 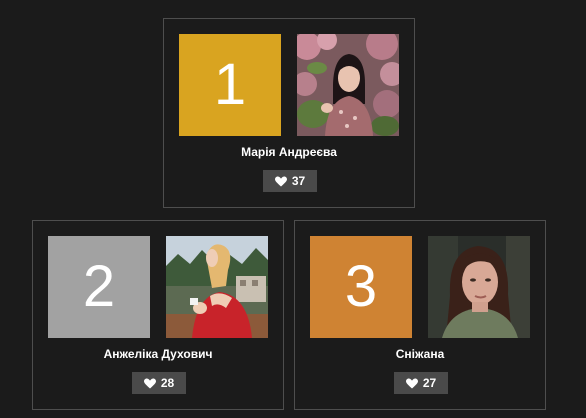 I want to click on contestant-name: Сніжана, so click(x=420, y=354).